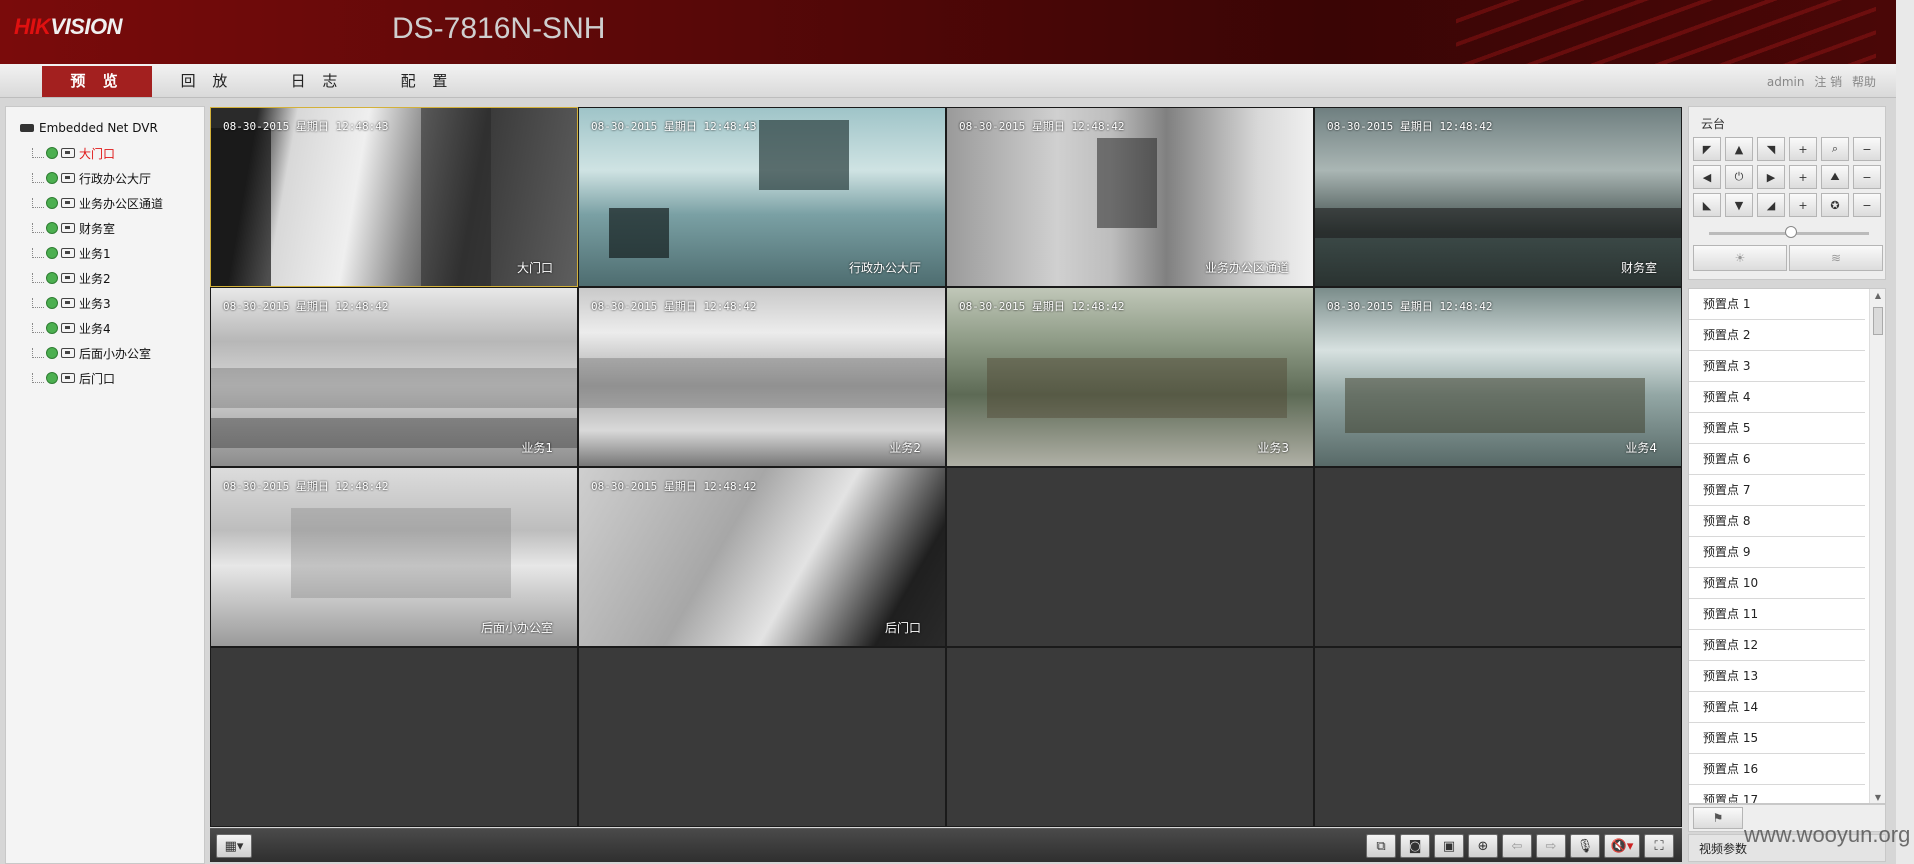  I want to click on video-tile: 08-30-2015 星期日 12:48:42 业务办公区通道, so click(1130, 197).